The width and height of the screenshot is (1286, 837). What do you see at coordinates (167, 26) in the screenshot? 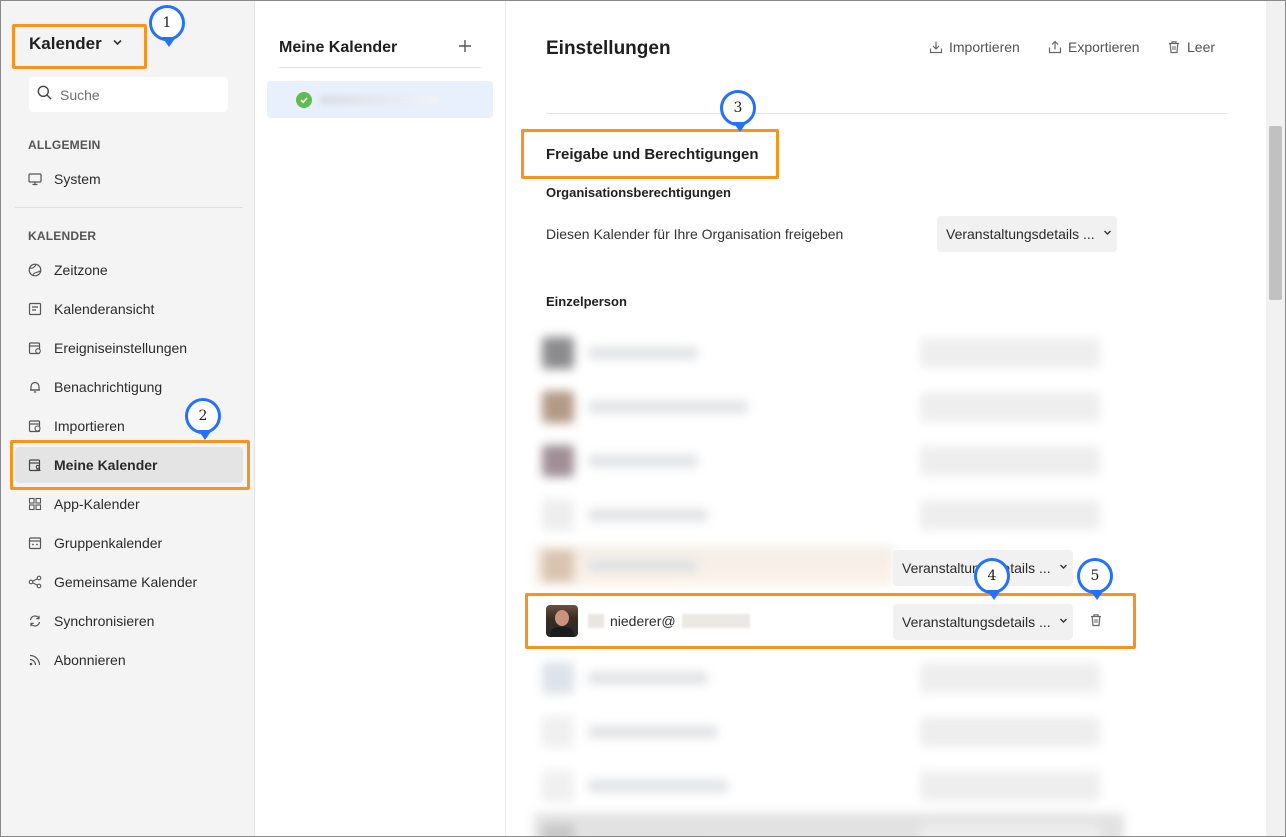
I see `callout-marker-1: 1` at bounding box center [167, 26].